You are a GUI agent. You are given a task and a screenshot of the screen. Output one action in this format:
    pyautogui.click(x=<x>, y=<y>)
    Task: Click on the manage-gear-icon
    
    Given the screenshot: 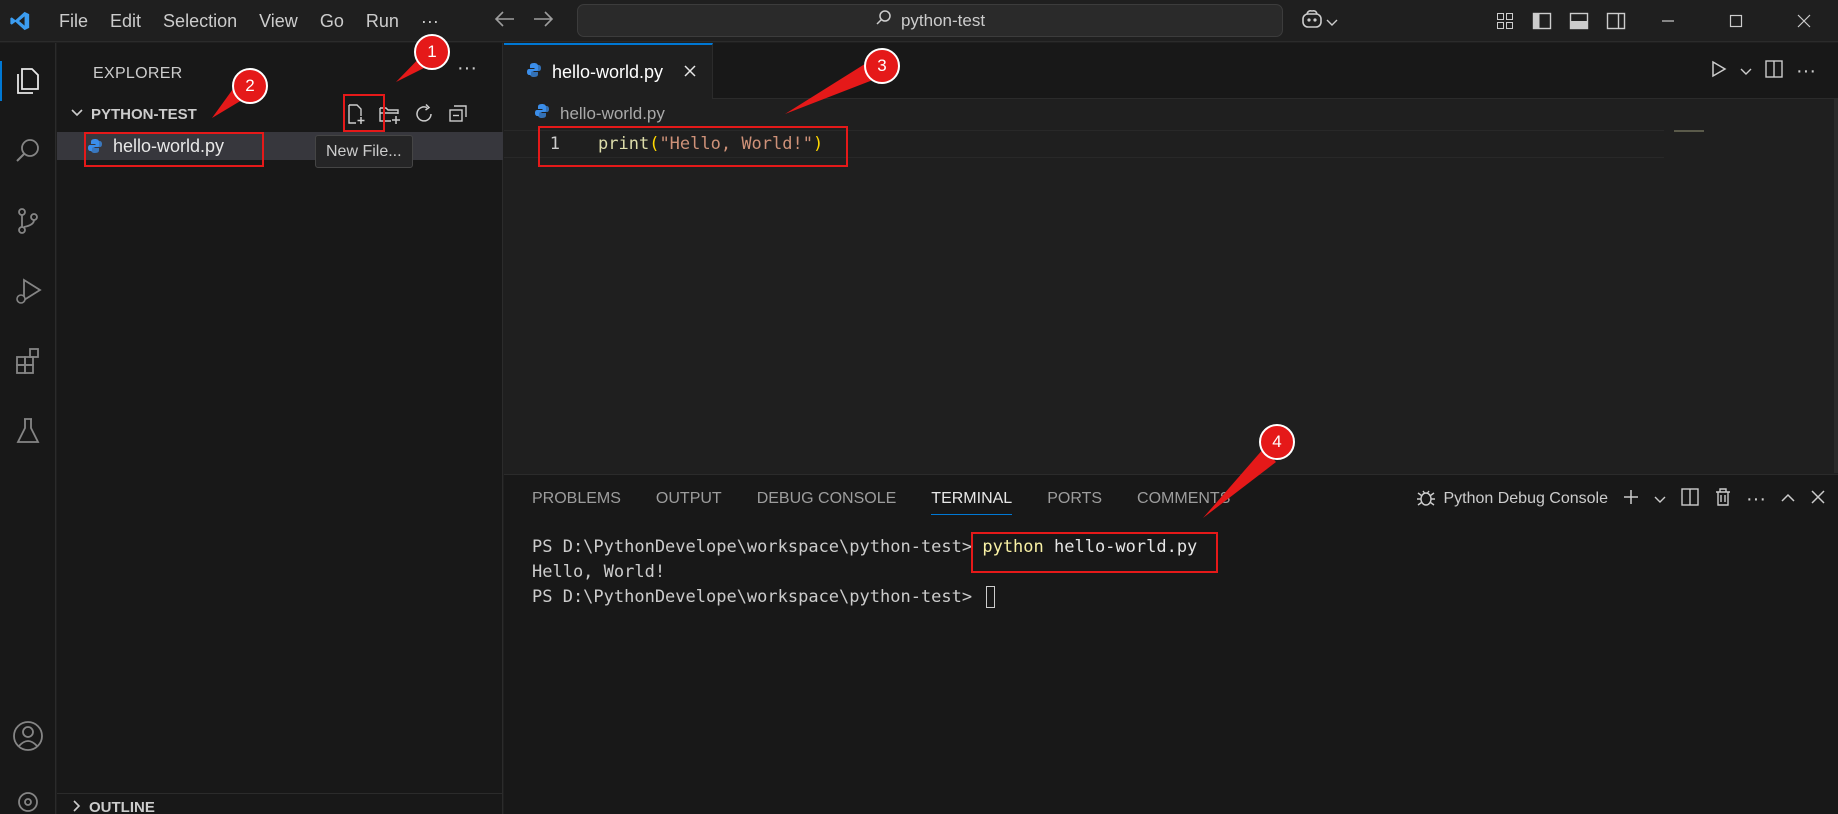 What is the action you would take?
    pyautogui.click(x=28, y=792)
    